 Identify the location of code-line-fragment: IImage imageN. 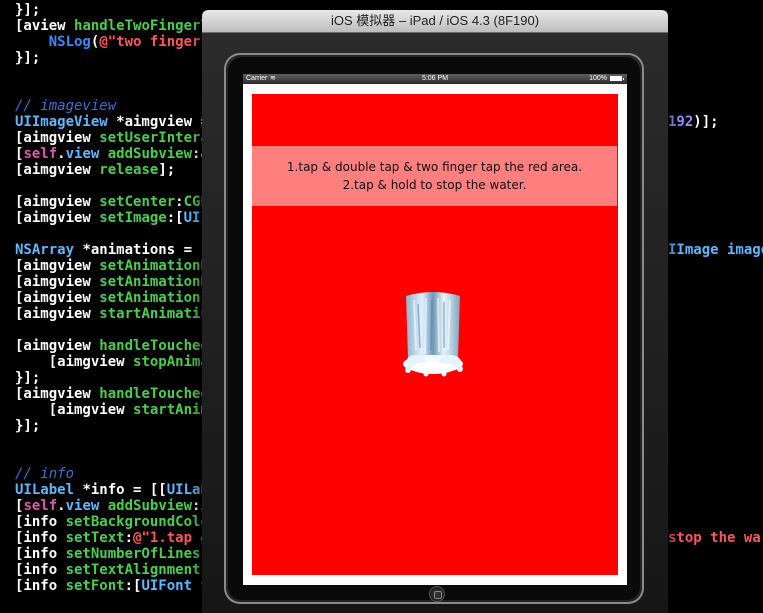
(715, 250).